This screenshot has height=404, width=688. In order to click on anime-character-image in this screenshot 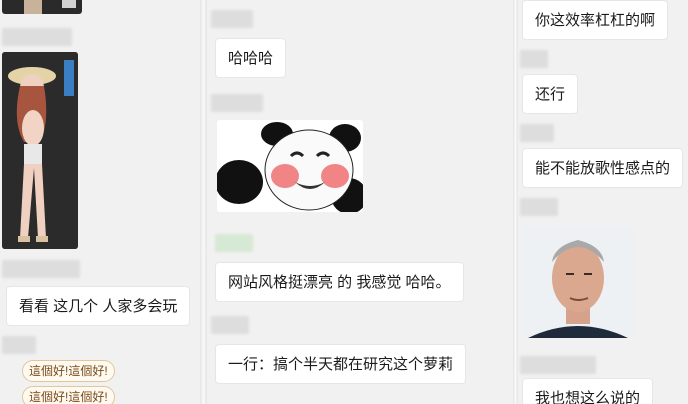, I will do `click(40, 150)`.